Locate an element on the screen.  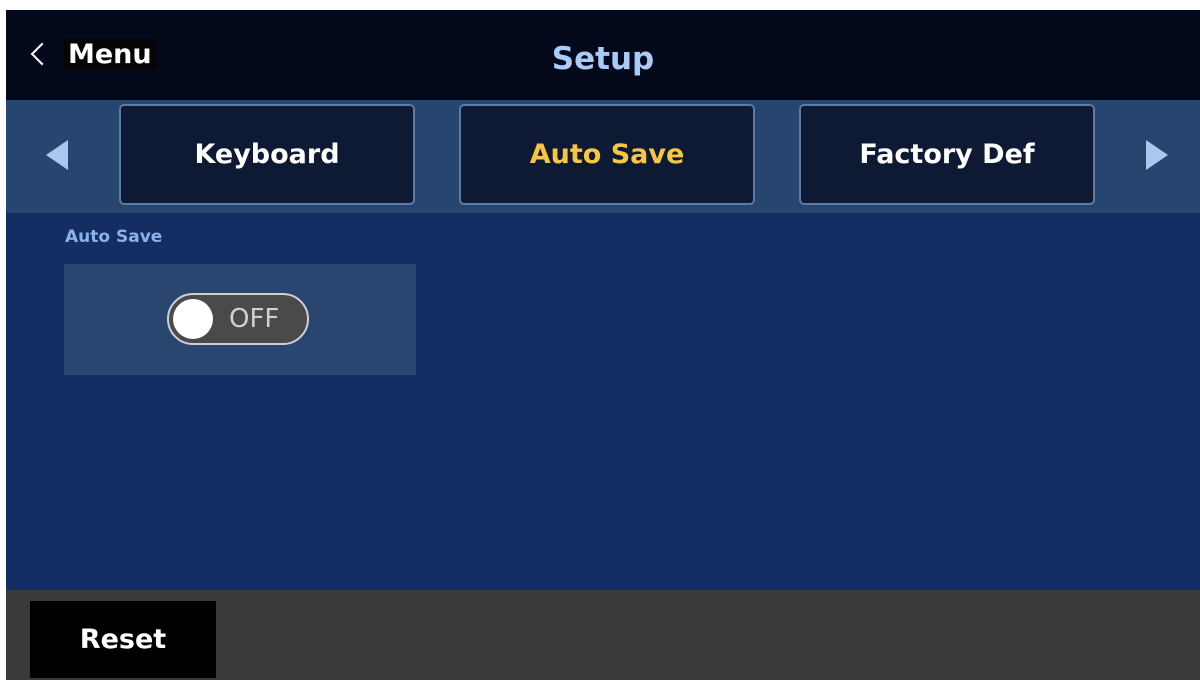
triangle-right-icon is located at coordinates (1157, 155).